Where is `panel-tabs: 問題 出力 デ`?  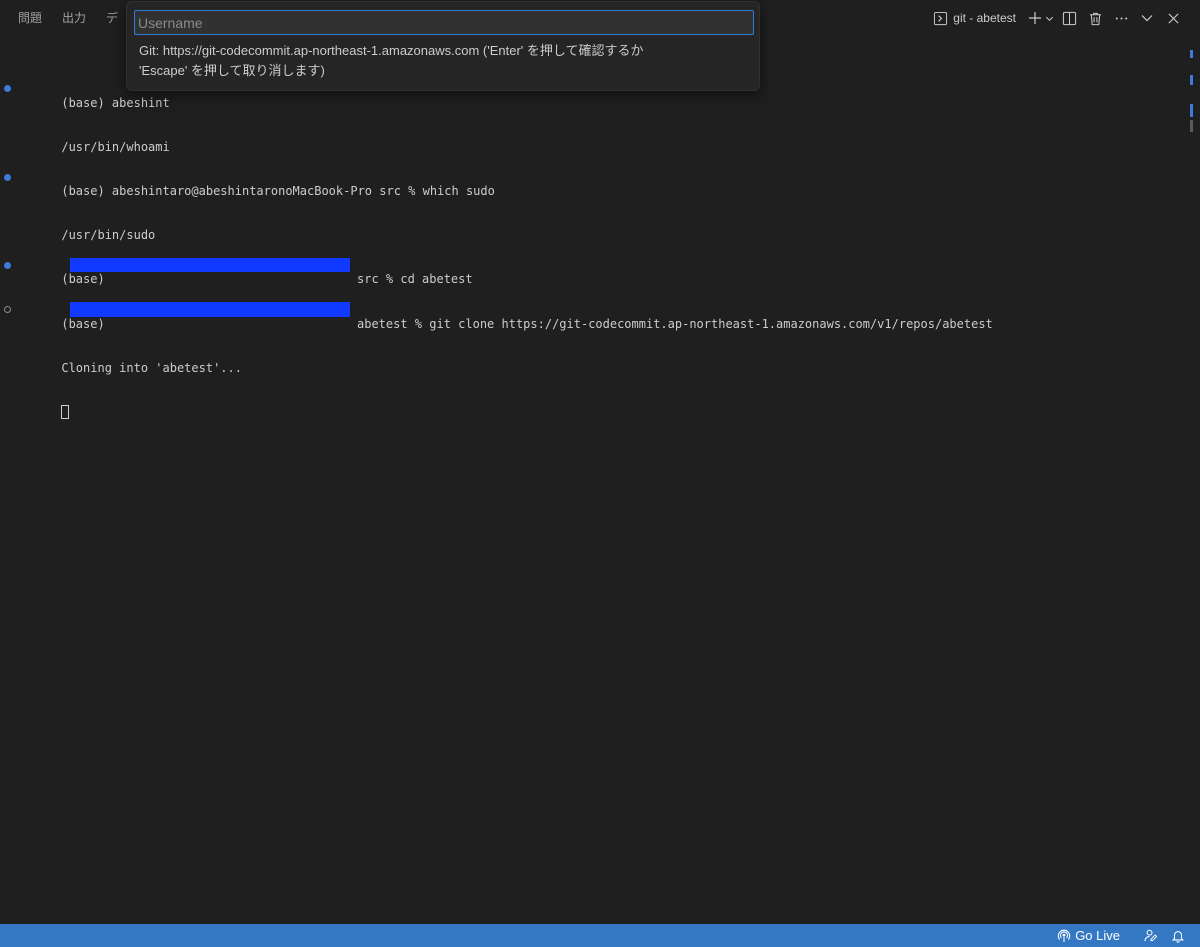
panel-tabs: 問題 出力 デ is located at coordinates (65, 18).